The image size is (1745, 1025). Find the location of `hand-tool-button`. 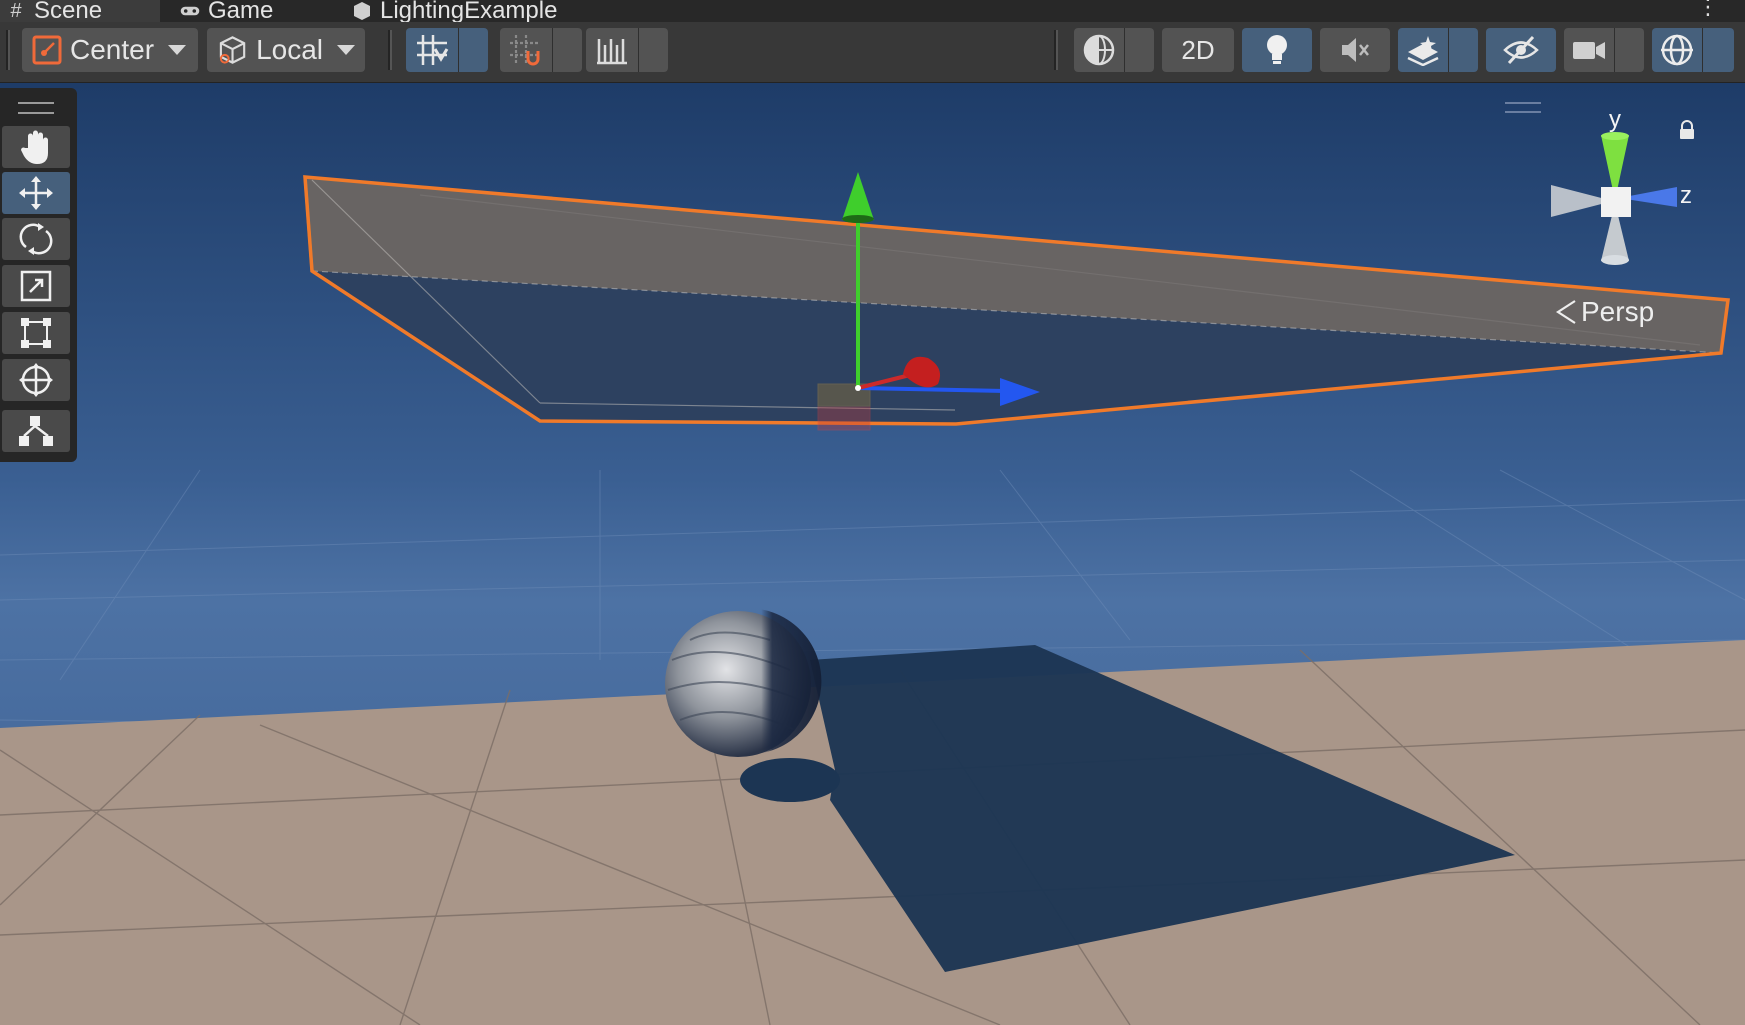

hand-tool-button is located at coordinates (36, 147).